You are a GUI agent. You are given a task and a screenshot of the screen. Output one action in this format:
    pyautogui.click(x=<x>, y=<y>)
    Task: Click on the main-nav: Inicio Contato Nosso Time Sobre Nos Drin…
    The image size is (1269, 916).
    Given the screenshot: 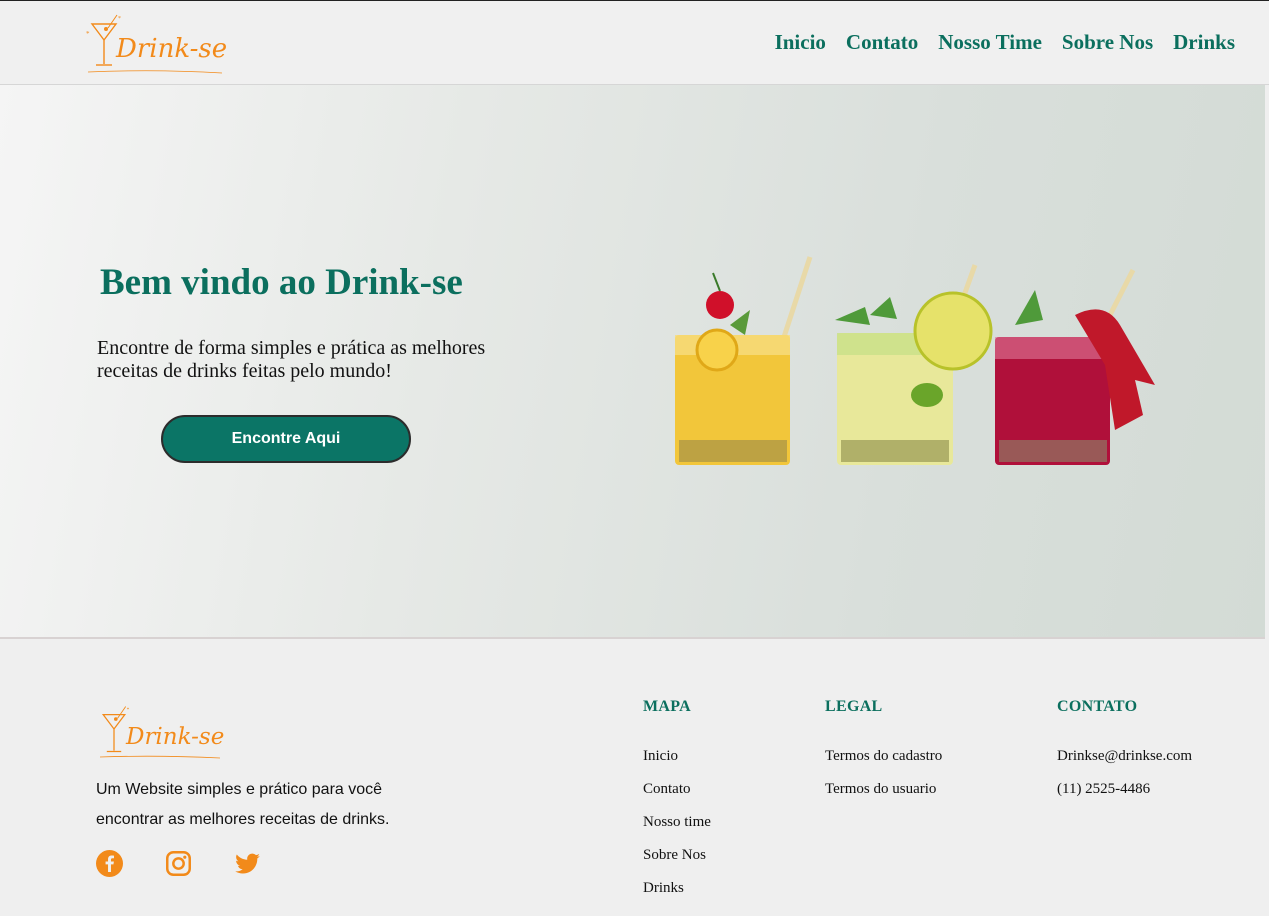 What is the action you would take?
    pyautogui.click(x=1005, y=42)
    